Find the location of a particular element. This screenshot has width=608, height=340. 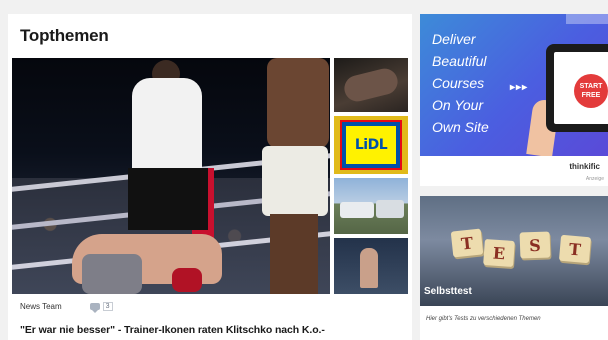

boxing-glove is located at coordinates (187, 280).